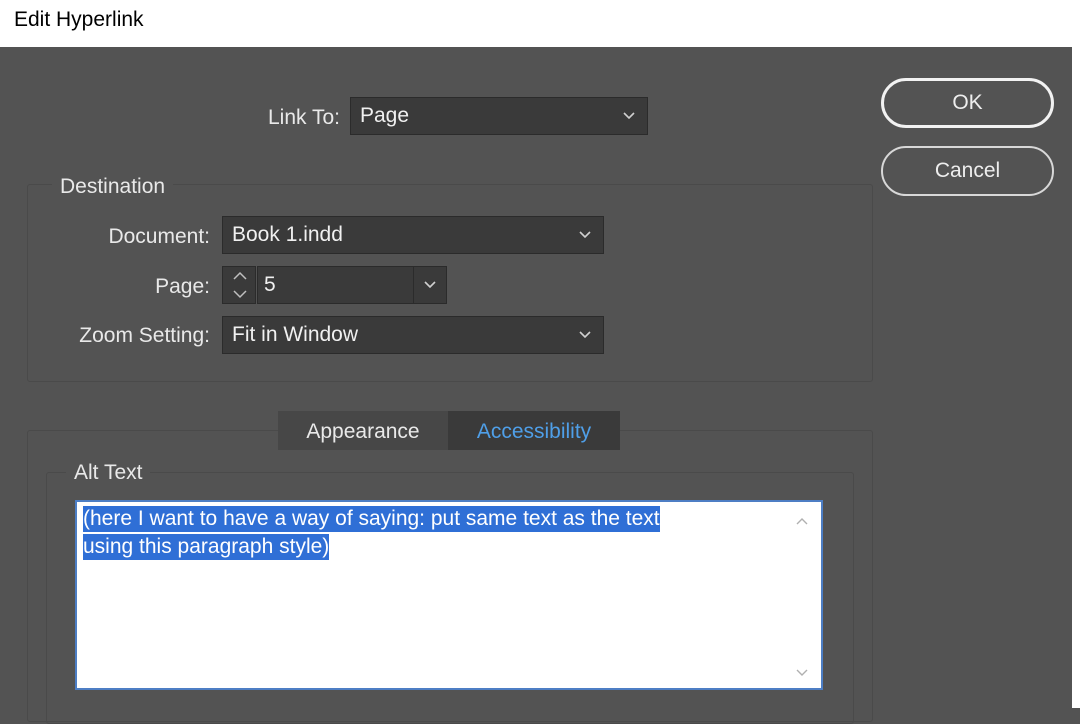 This screenshot has height=724, width=1080. I want to click on window-edge, so click(1076, 354).